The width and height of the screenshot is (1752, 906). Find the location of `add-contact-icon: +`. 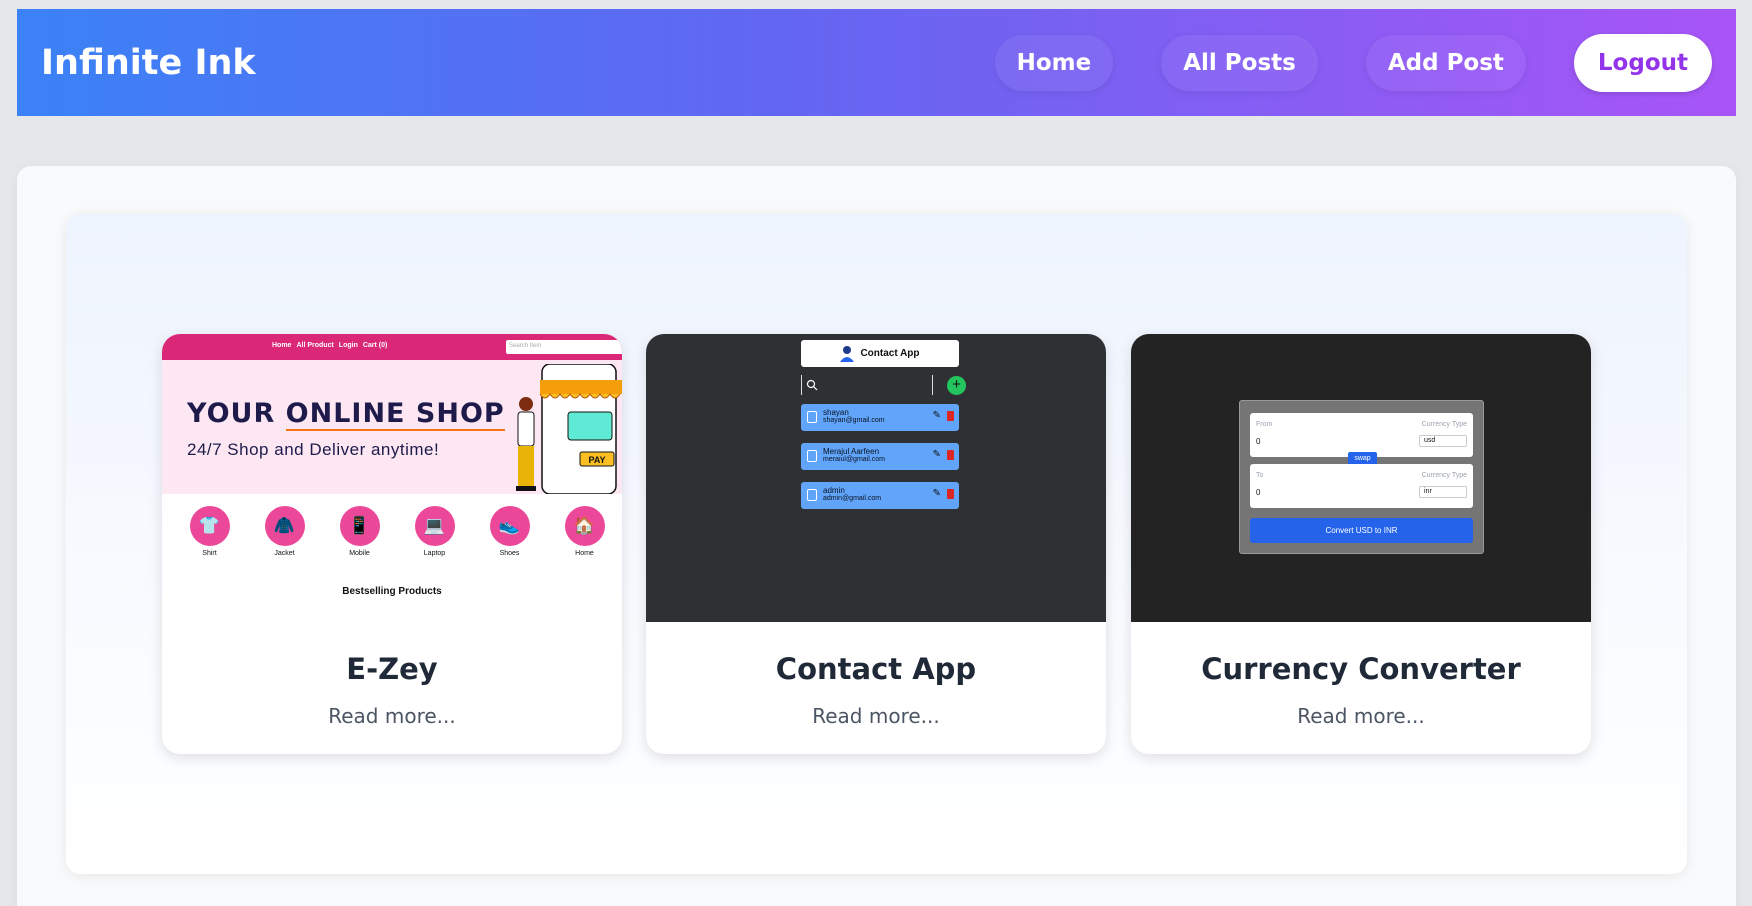

add-contact-icon: + is located at coordinates (956, 385).